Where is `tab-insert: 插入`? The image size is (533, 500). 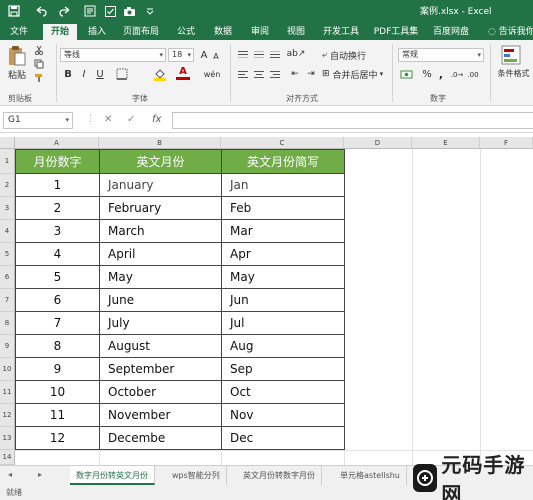
tab-insert: 插入 is located at coordinates (97, 32).